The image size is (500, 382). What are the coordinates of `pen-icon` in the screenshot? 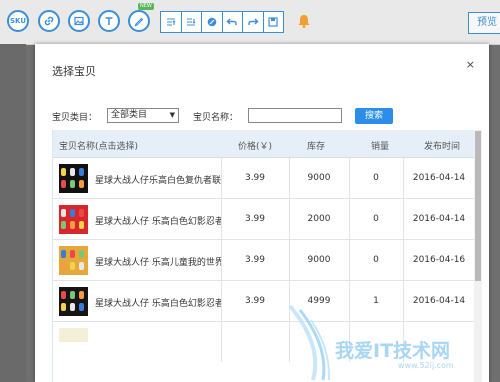 It's located at (139, 22).